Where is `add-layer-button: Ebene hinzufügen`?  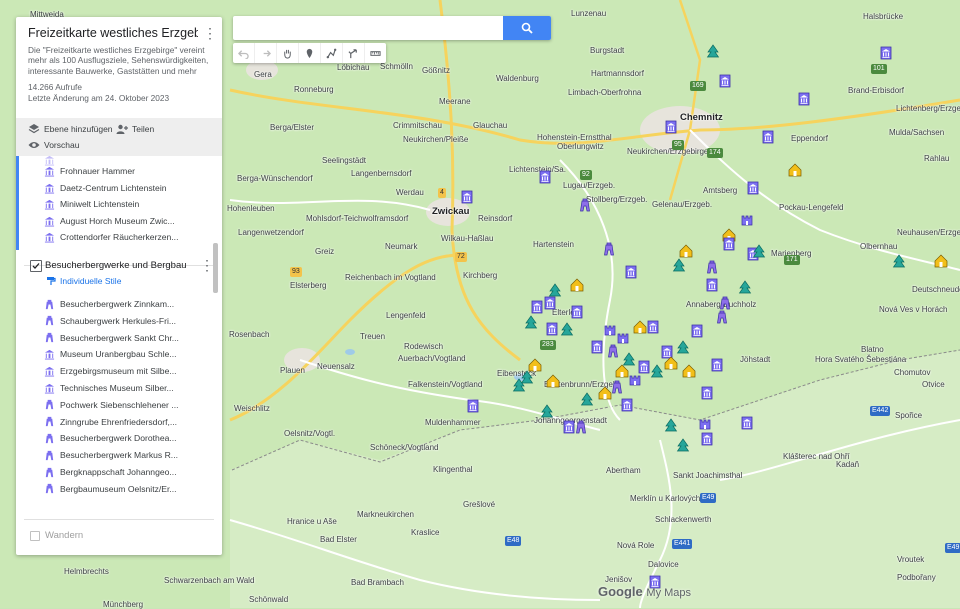
add-layer-button: Ebene hinzufügen is located at coordinates (70, 129).